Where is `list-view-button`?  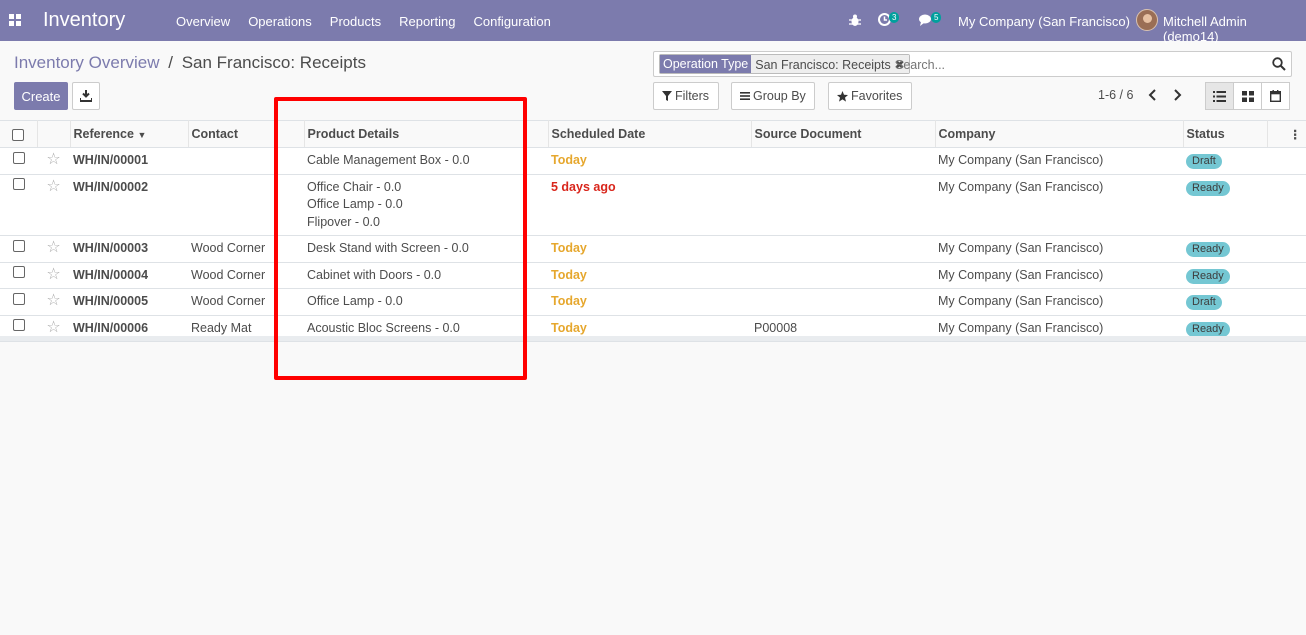
list-view-button is located at coordinates (1219, 96).